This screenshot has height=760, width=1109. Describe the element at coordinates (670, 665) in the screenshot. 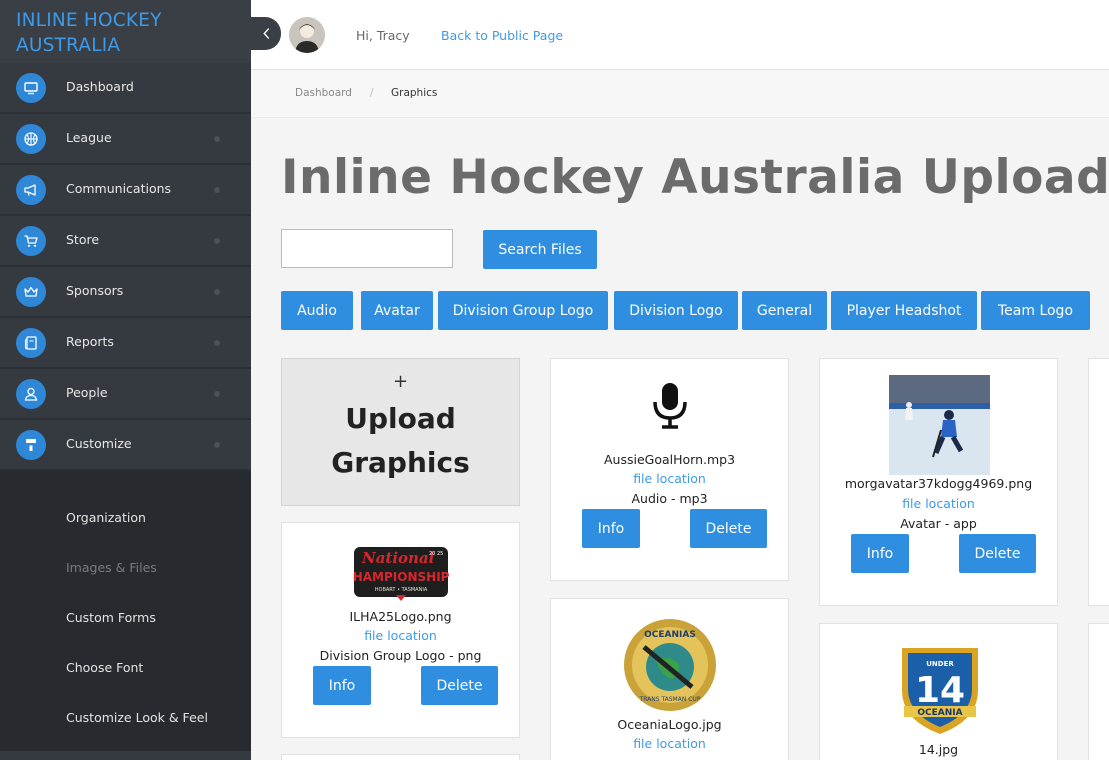

I see `oceania-logo-thumbnail: OCEANIAS TRANS TASMAN CUP` at that location.